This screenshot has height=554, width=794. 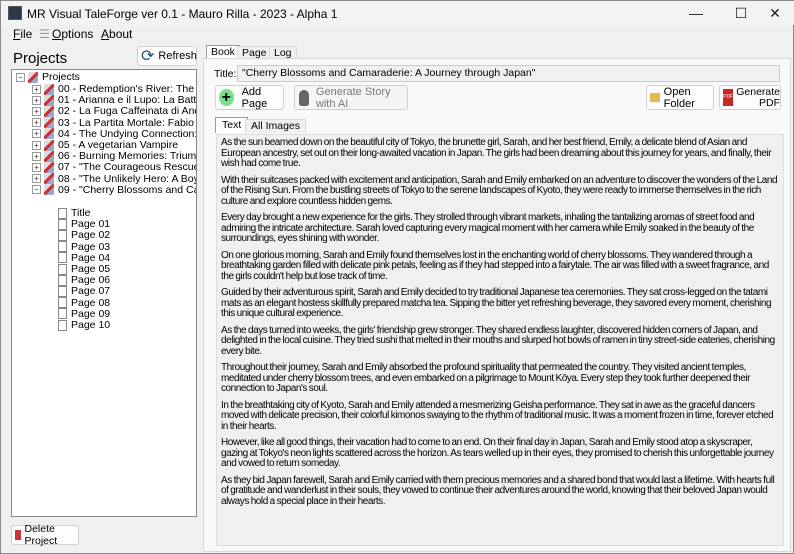 What do you see at coordinates (84, 235) in the screenshot?
I see `tree-page: Page 02` at bounding box center [84, 235].